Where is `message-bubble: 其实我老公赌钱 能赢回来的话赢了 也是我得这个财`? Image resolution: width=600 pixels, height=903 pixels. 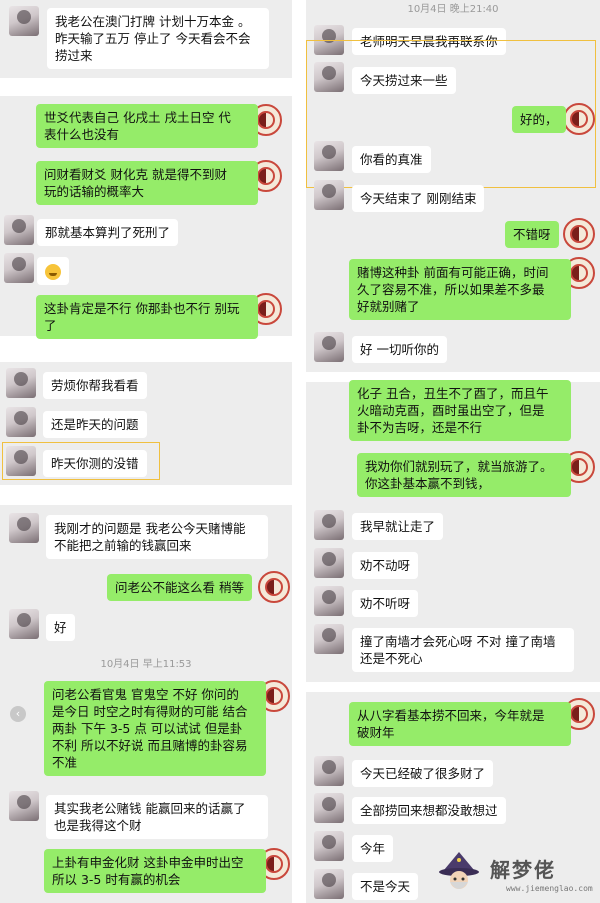
message-bubble: 其实我老公赌钱 能赢回来的话赢了 也是我得这个财 is located at coordinates (157, 817).